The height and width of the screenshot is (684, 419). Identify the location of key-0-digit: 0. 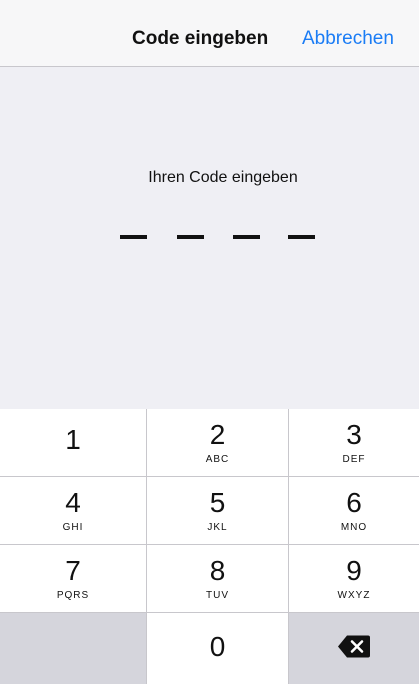
(217, 646).